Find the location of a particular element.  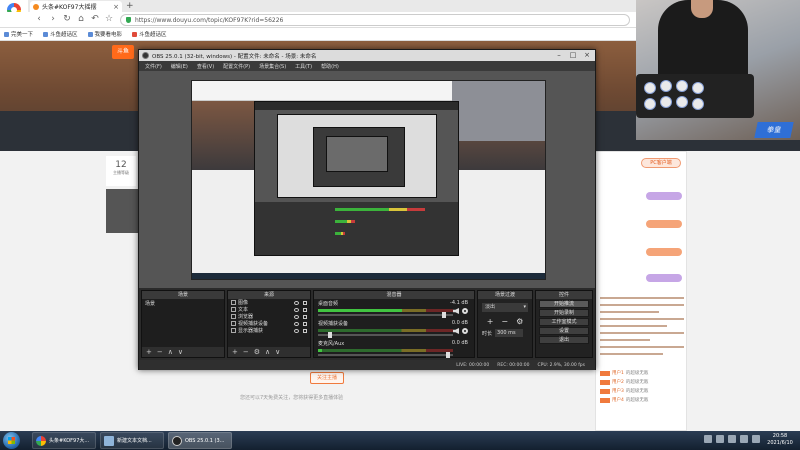

close-icon: × is located at coordinates (587, 55).